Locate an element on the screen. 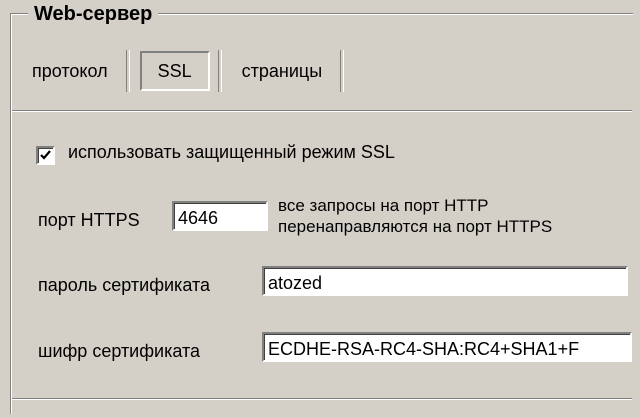 The image size is (640, 418). checkmark-icon is located at coordinates (45, 155).